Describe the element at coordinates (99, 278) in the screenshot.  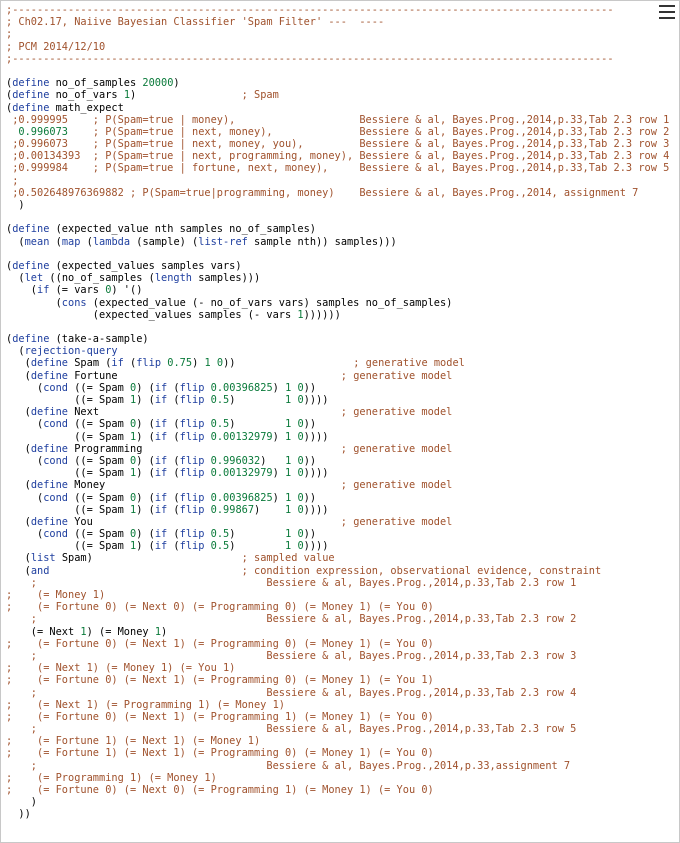
I see `code-text: ((no_of_samples (` at that location.